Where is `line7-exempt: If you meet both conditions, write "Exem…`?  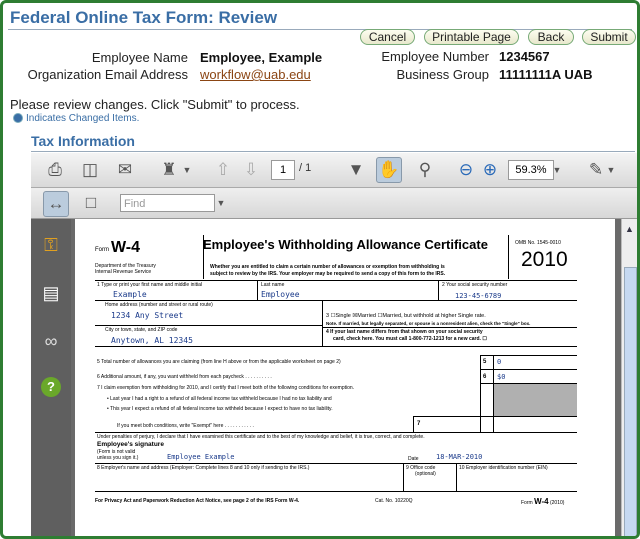
line7-exempt: If you meet both conditions, write "Exem… is located at coordinates (185, 426).